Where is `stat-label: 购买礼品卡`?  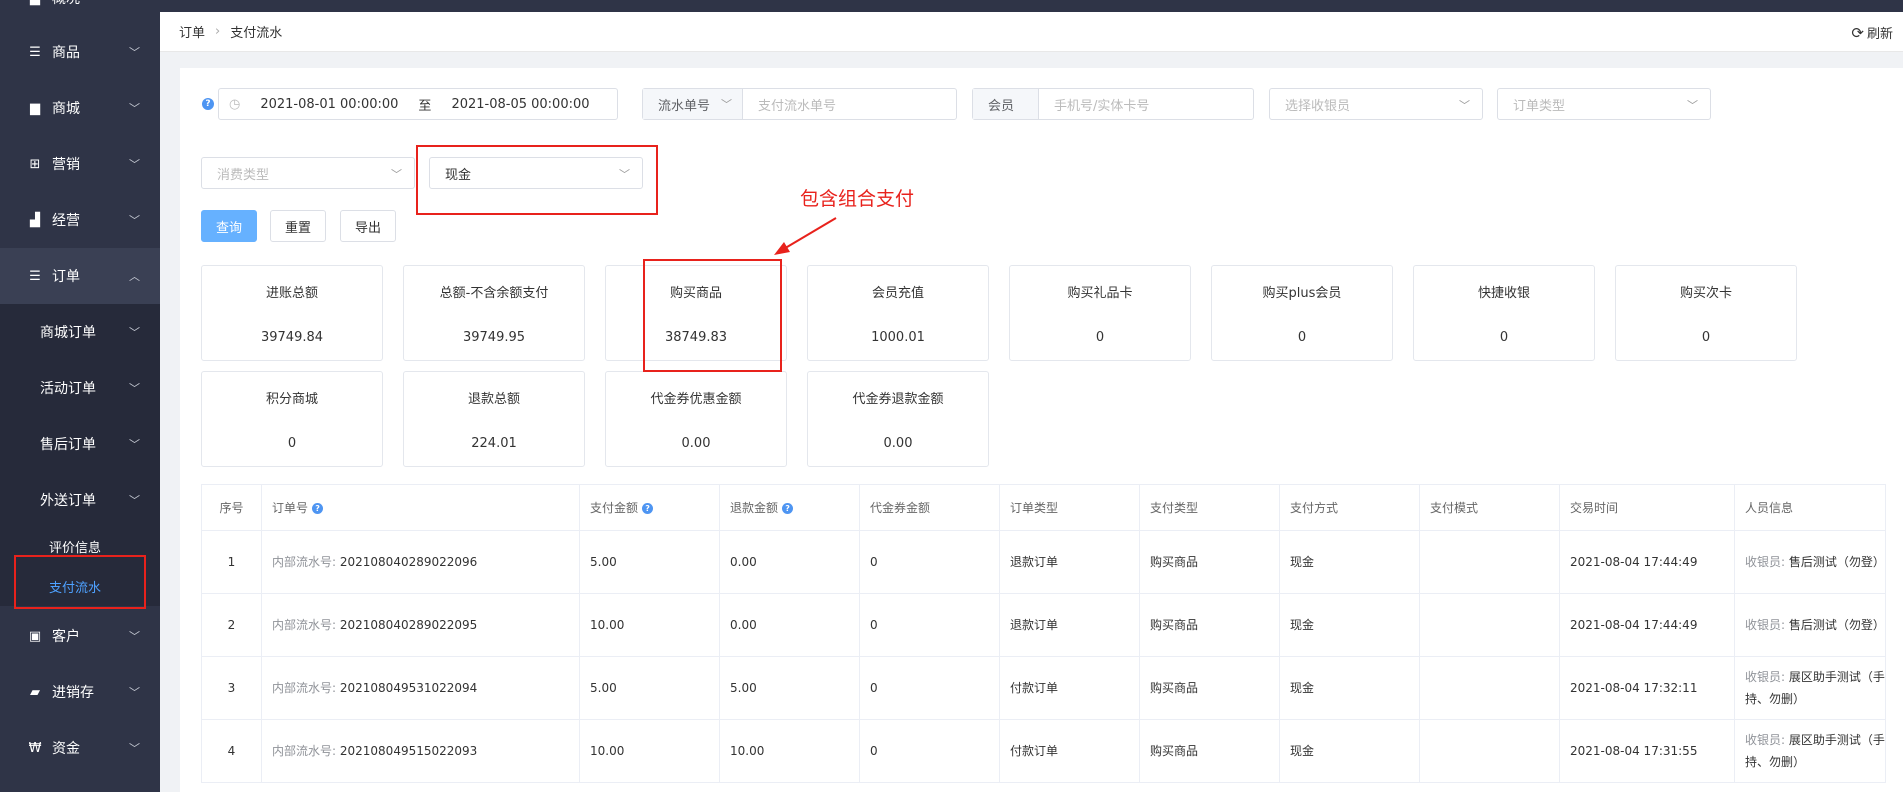
stat-label: 购买礼品卡 is located at coordinates (1100, 293).